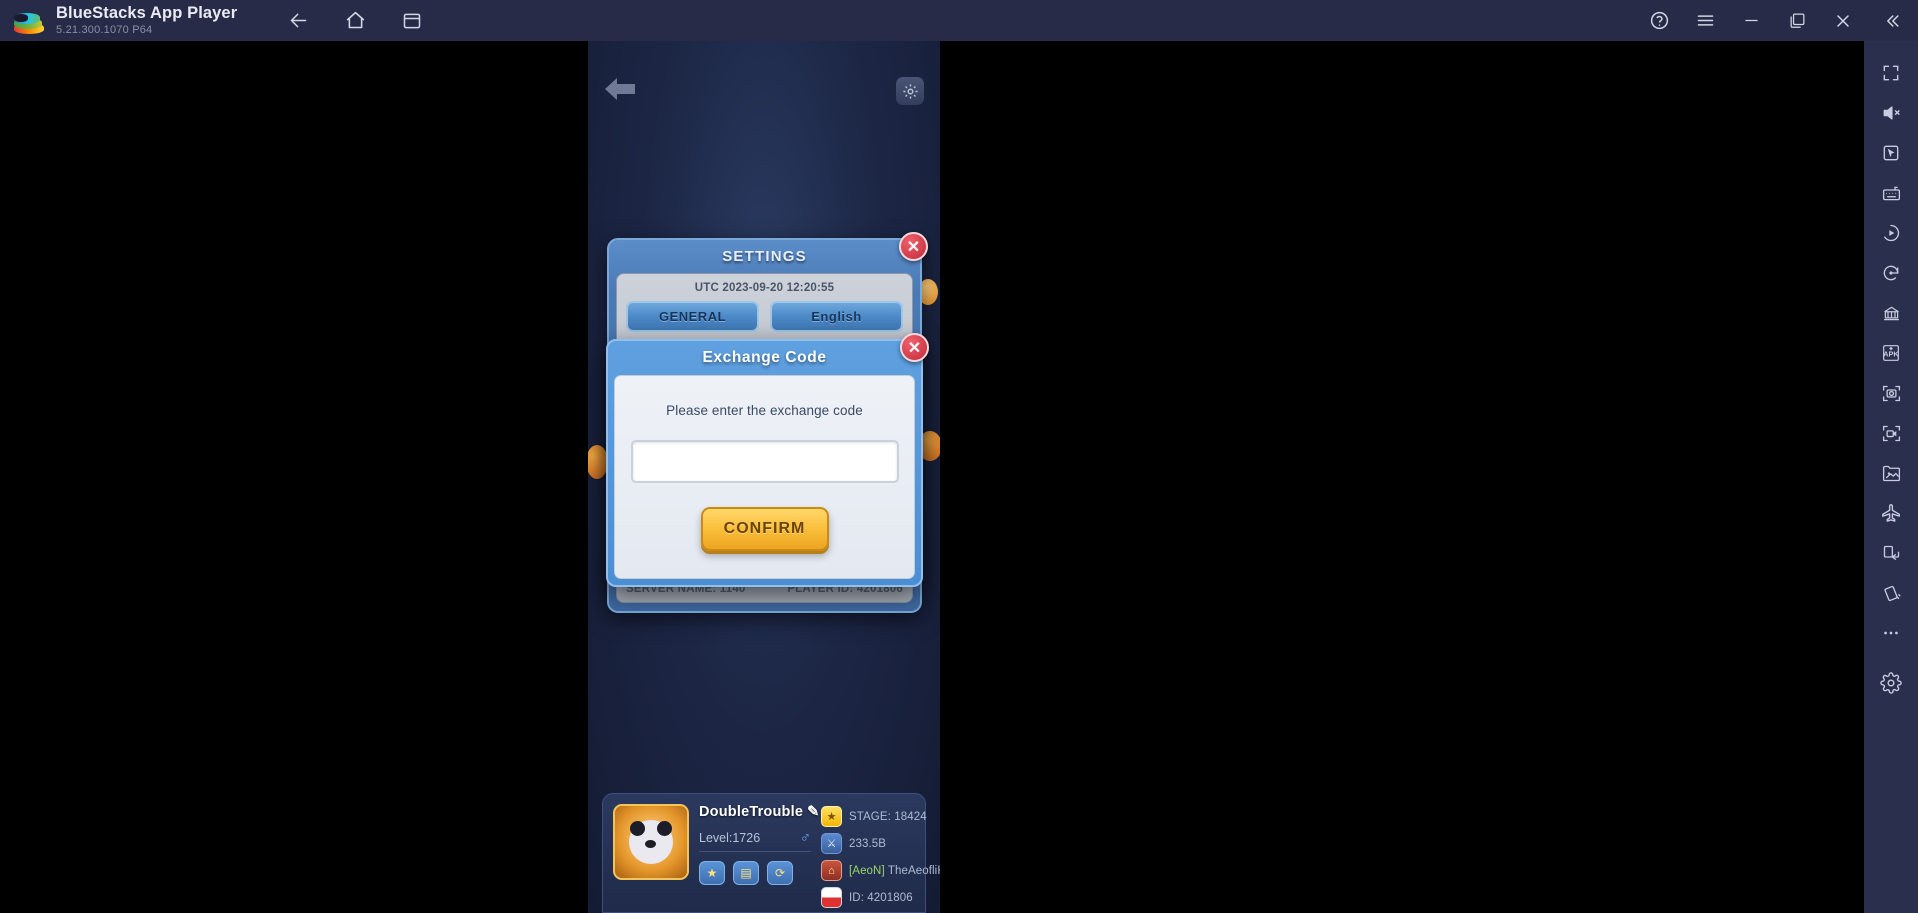 This screenshot has width=1918, height=913. I want to click on player-level: Level:1726, so click(730, 837).